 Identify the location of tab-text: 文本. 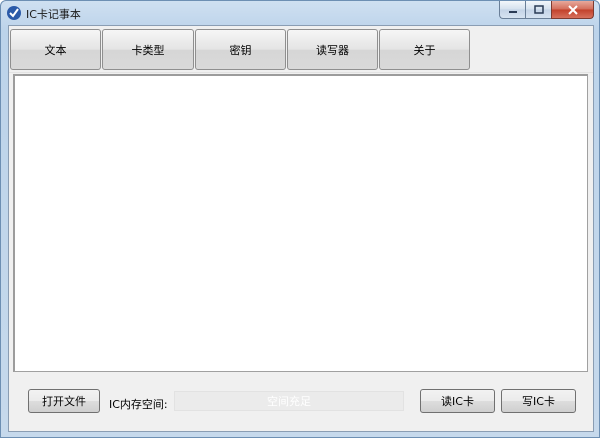
(55, 49).